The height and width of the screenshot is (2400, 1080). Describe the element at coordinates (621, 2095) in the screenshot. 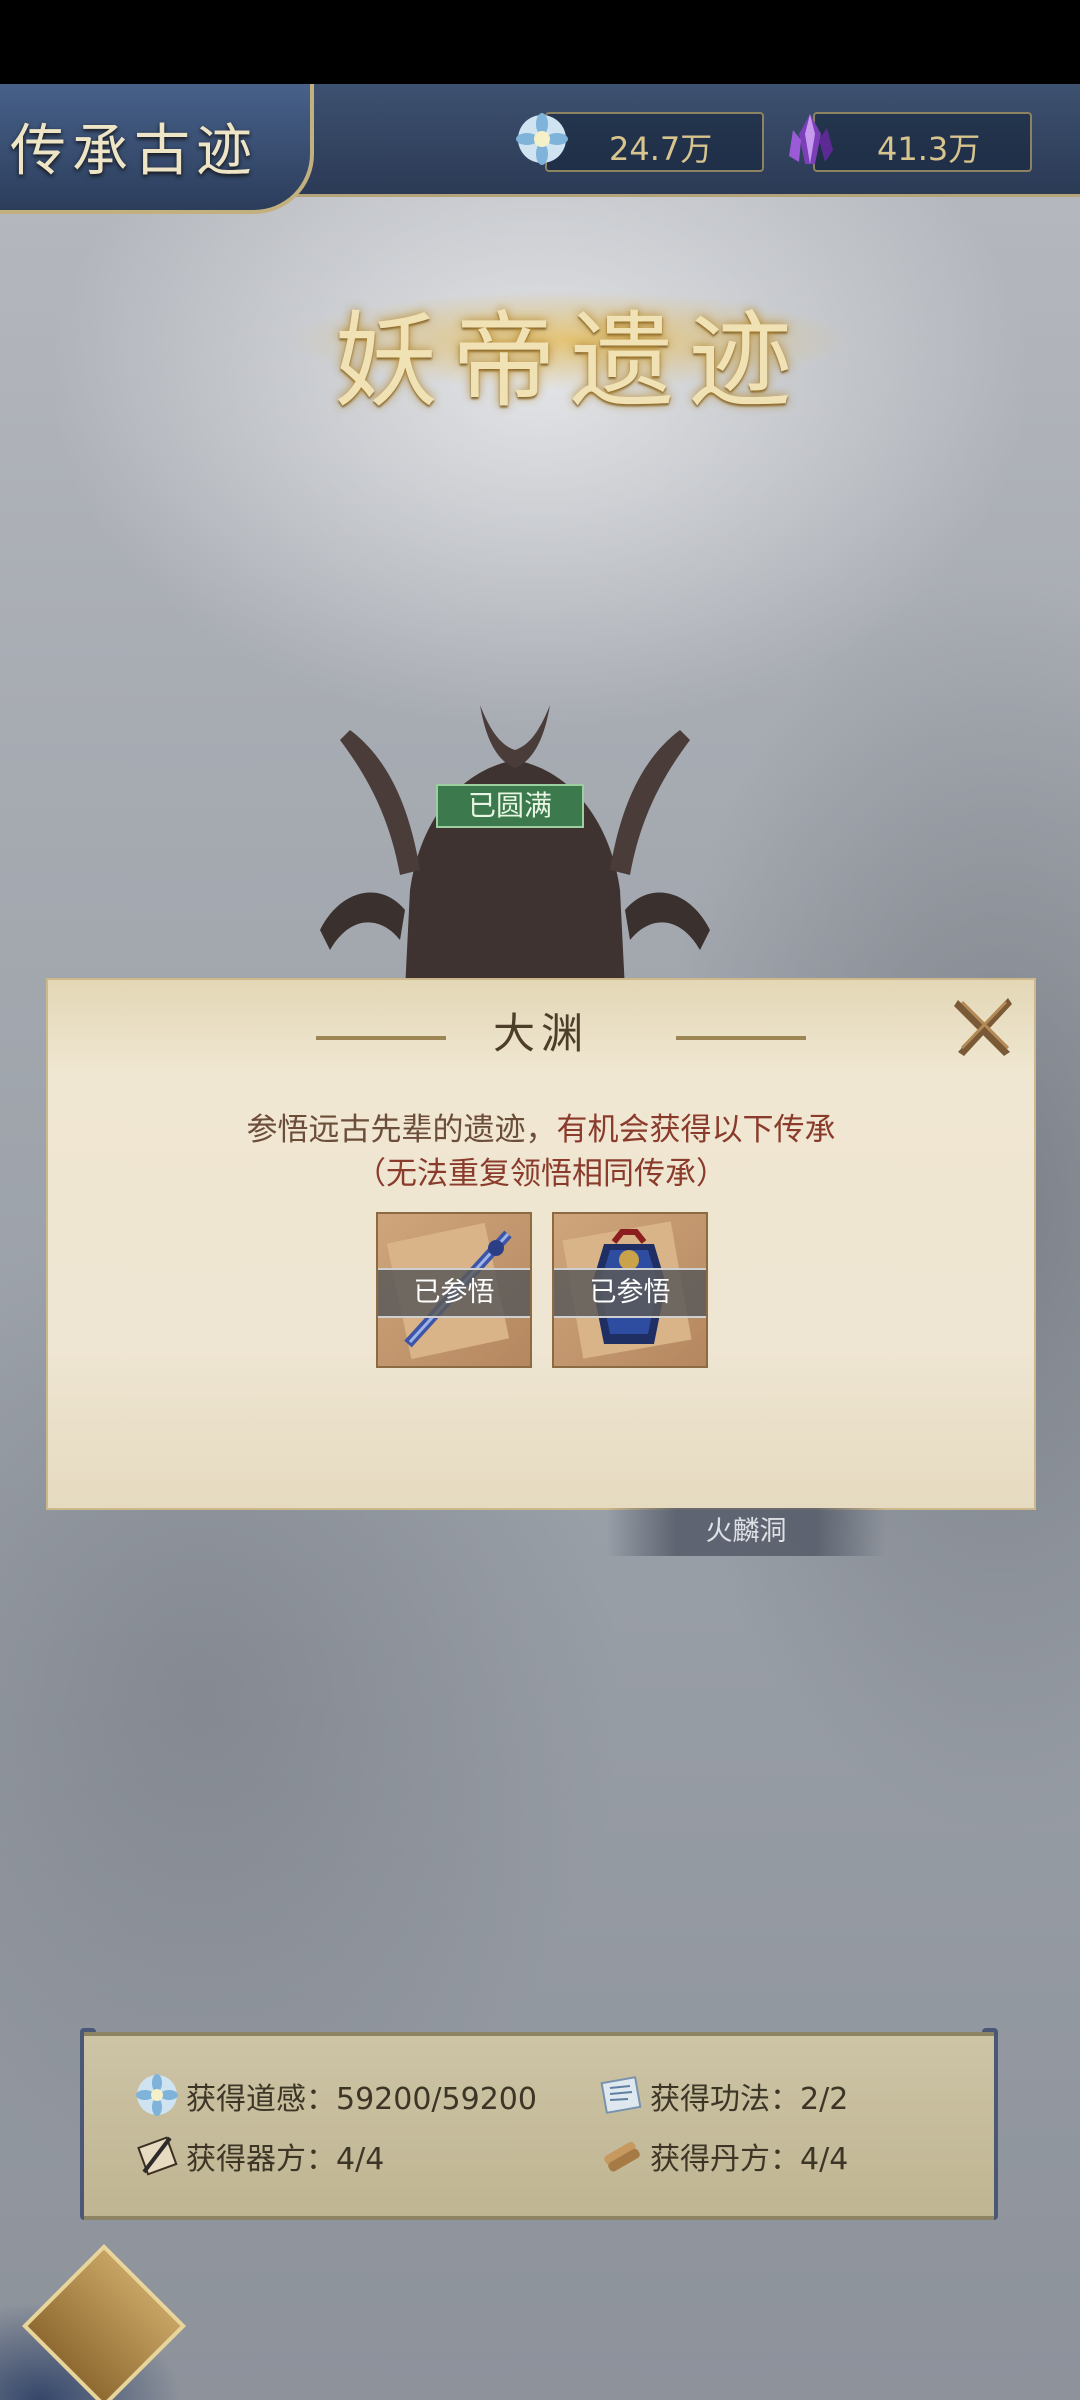

I see `scroll-map-icon` at that location.